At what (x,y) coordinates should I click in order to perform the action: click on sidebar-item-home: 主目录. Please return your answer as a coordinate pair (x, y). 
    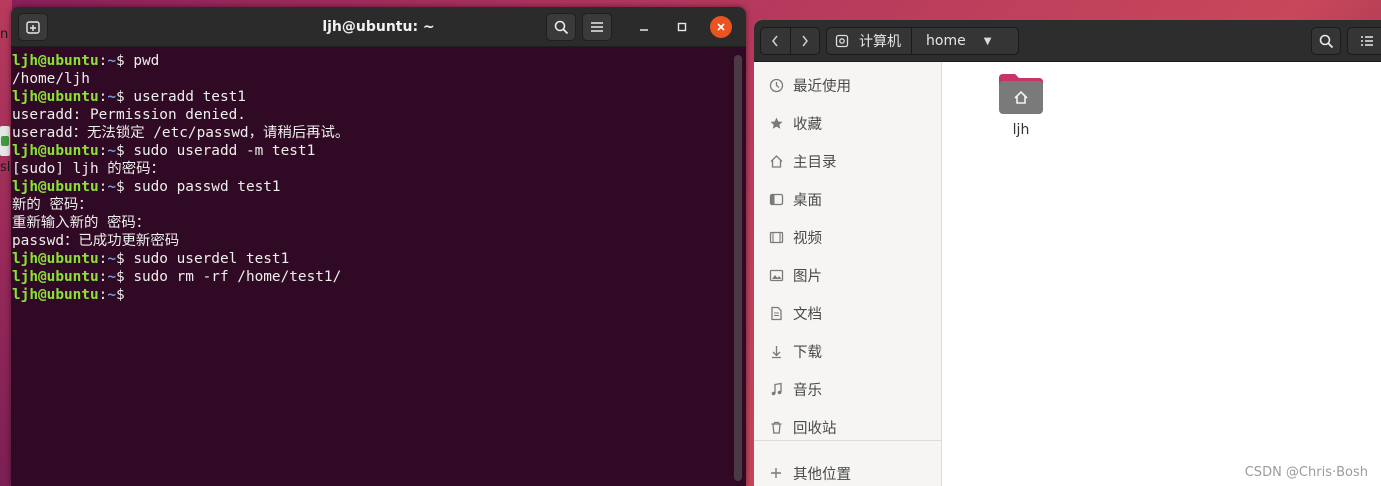
    Looking at the image, I should click on (848, 161).